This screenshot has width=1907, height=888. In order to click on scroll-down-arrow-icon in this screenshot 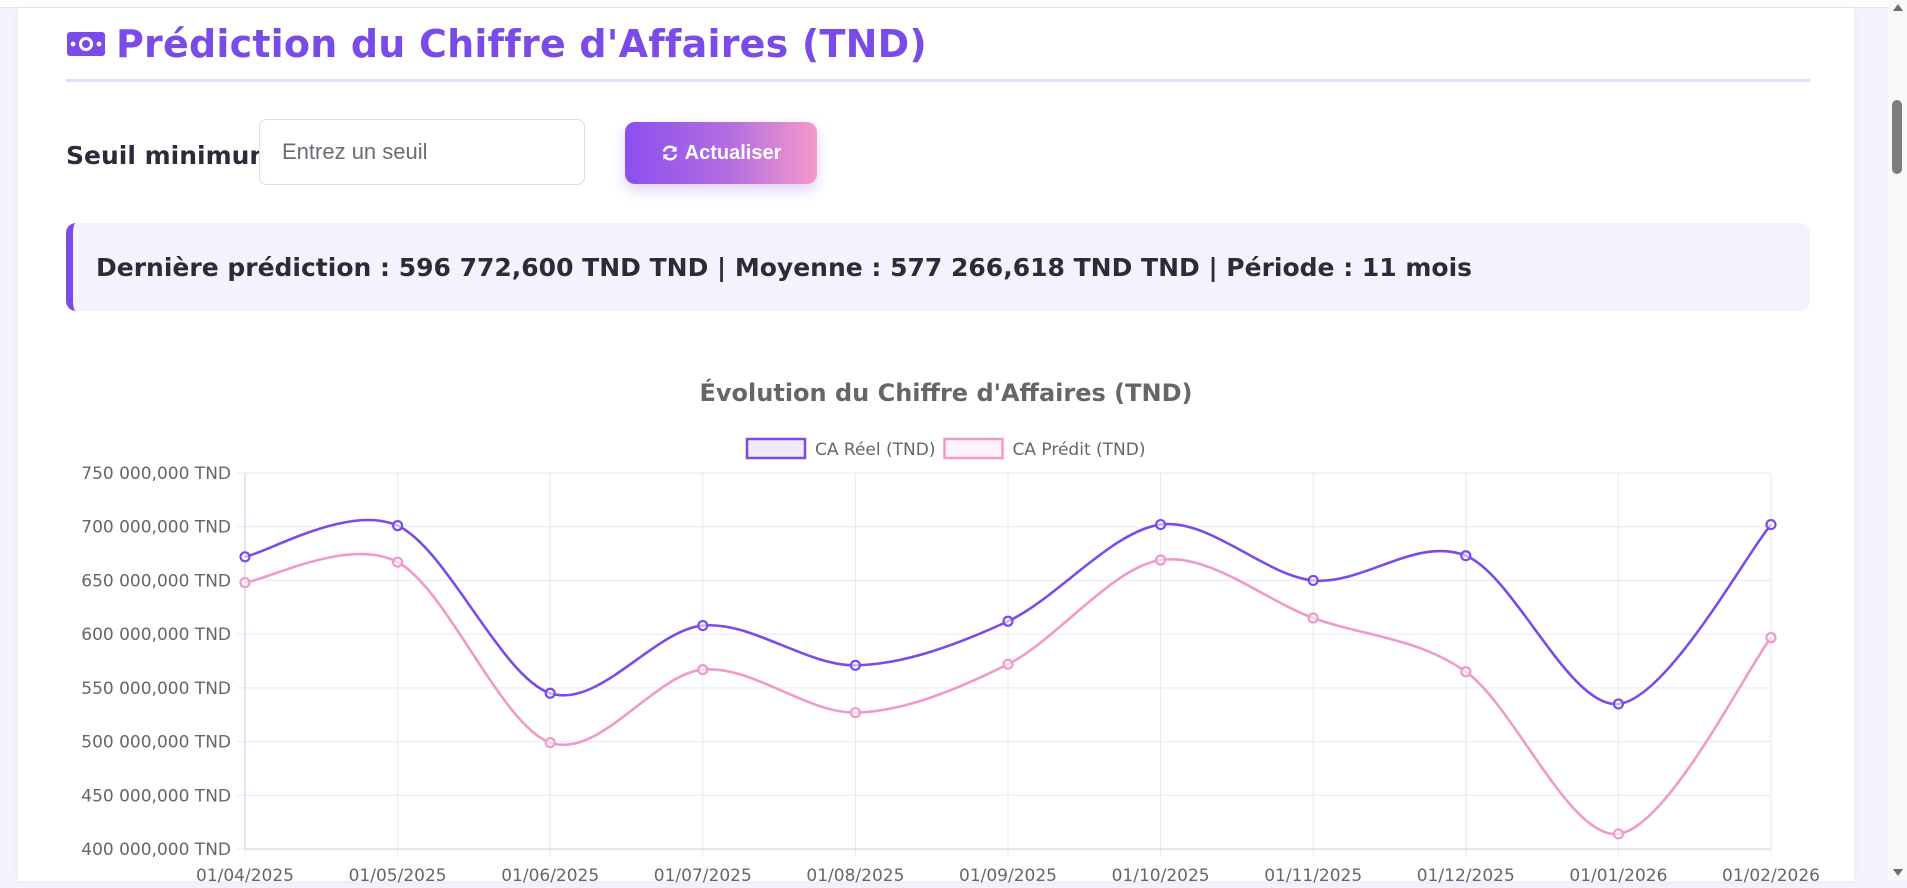, I will do `click(1898, 872)`.